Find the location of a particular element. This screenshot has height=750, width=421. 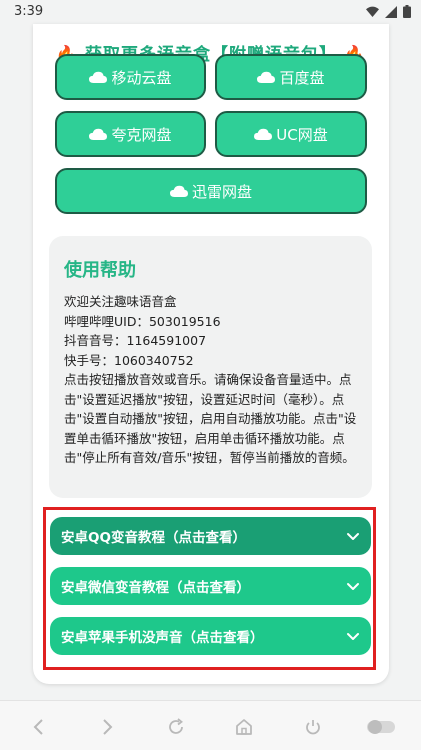

help-bilibili-uid: 哔哩哔哩UID：503019516 is located at coordinates (142, 321).